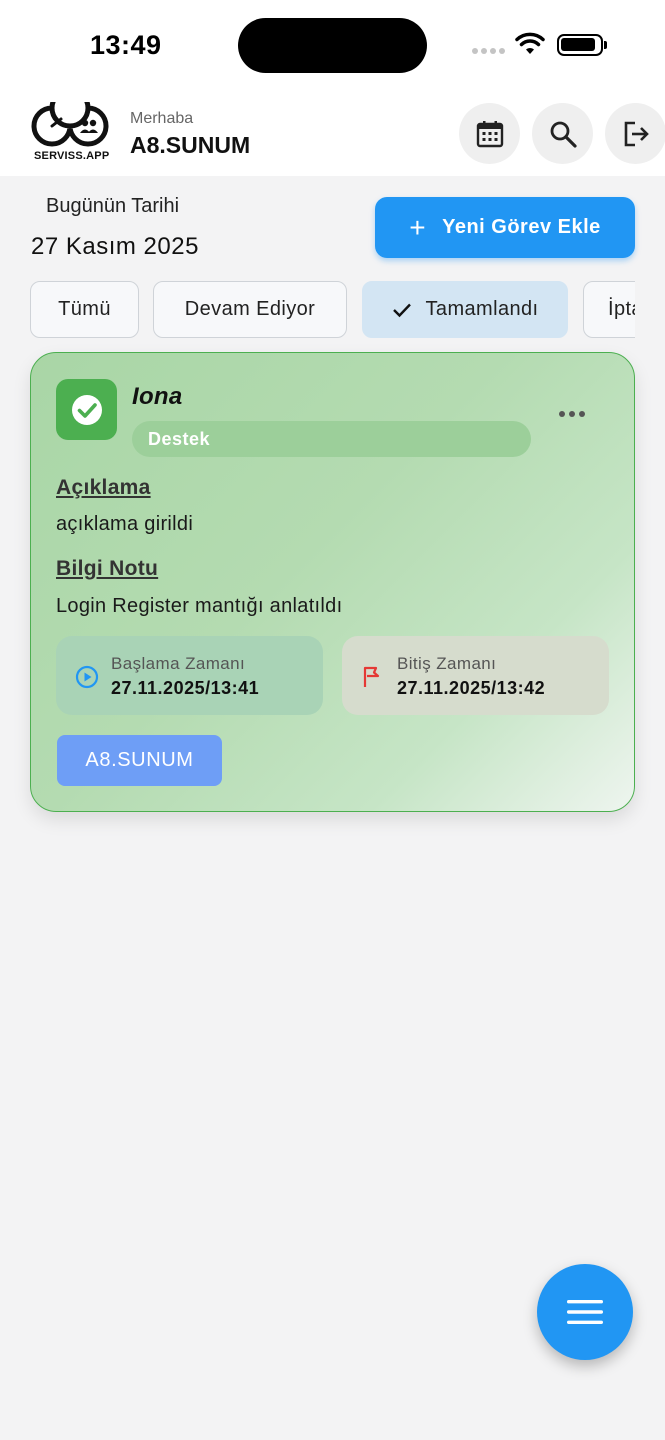 The image size is (665, 1440). I want to click on more-options-icon, so click(572, 414).